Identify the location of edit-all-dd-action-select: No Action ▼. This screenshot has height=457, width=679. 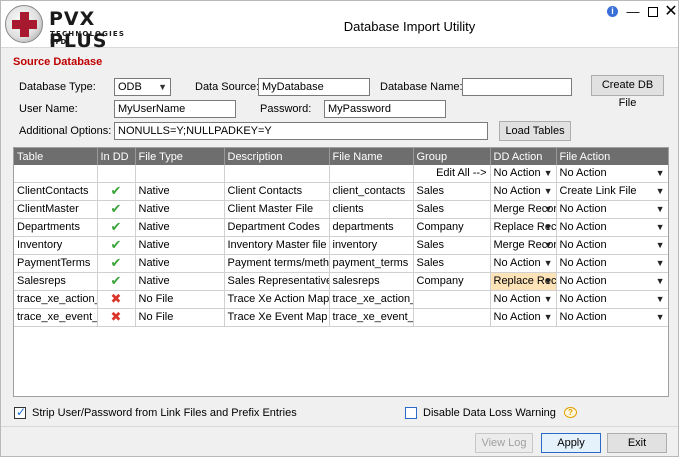
(523, 174).